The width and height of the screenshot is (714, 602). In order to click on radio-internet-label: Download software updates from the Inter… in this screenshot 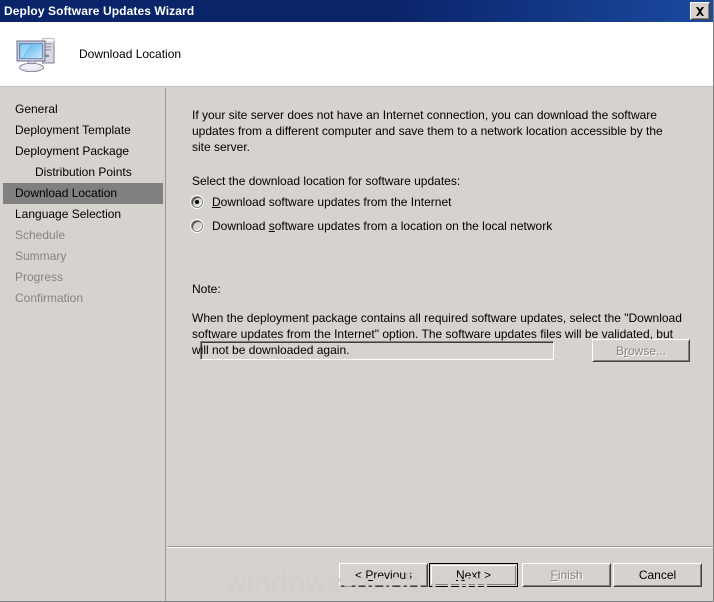, I will do `click(332, 202)`.